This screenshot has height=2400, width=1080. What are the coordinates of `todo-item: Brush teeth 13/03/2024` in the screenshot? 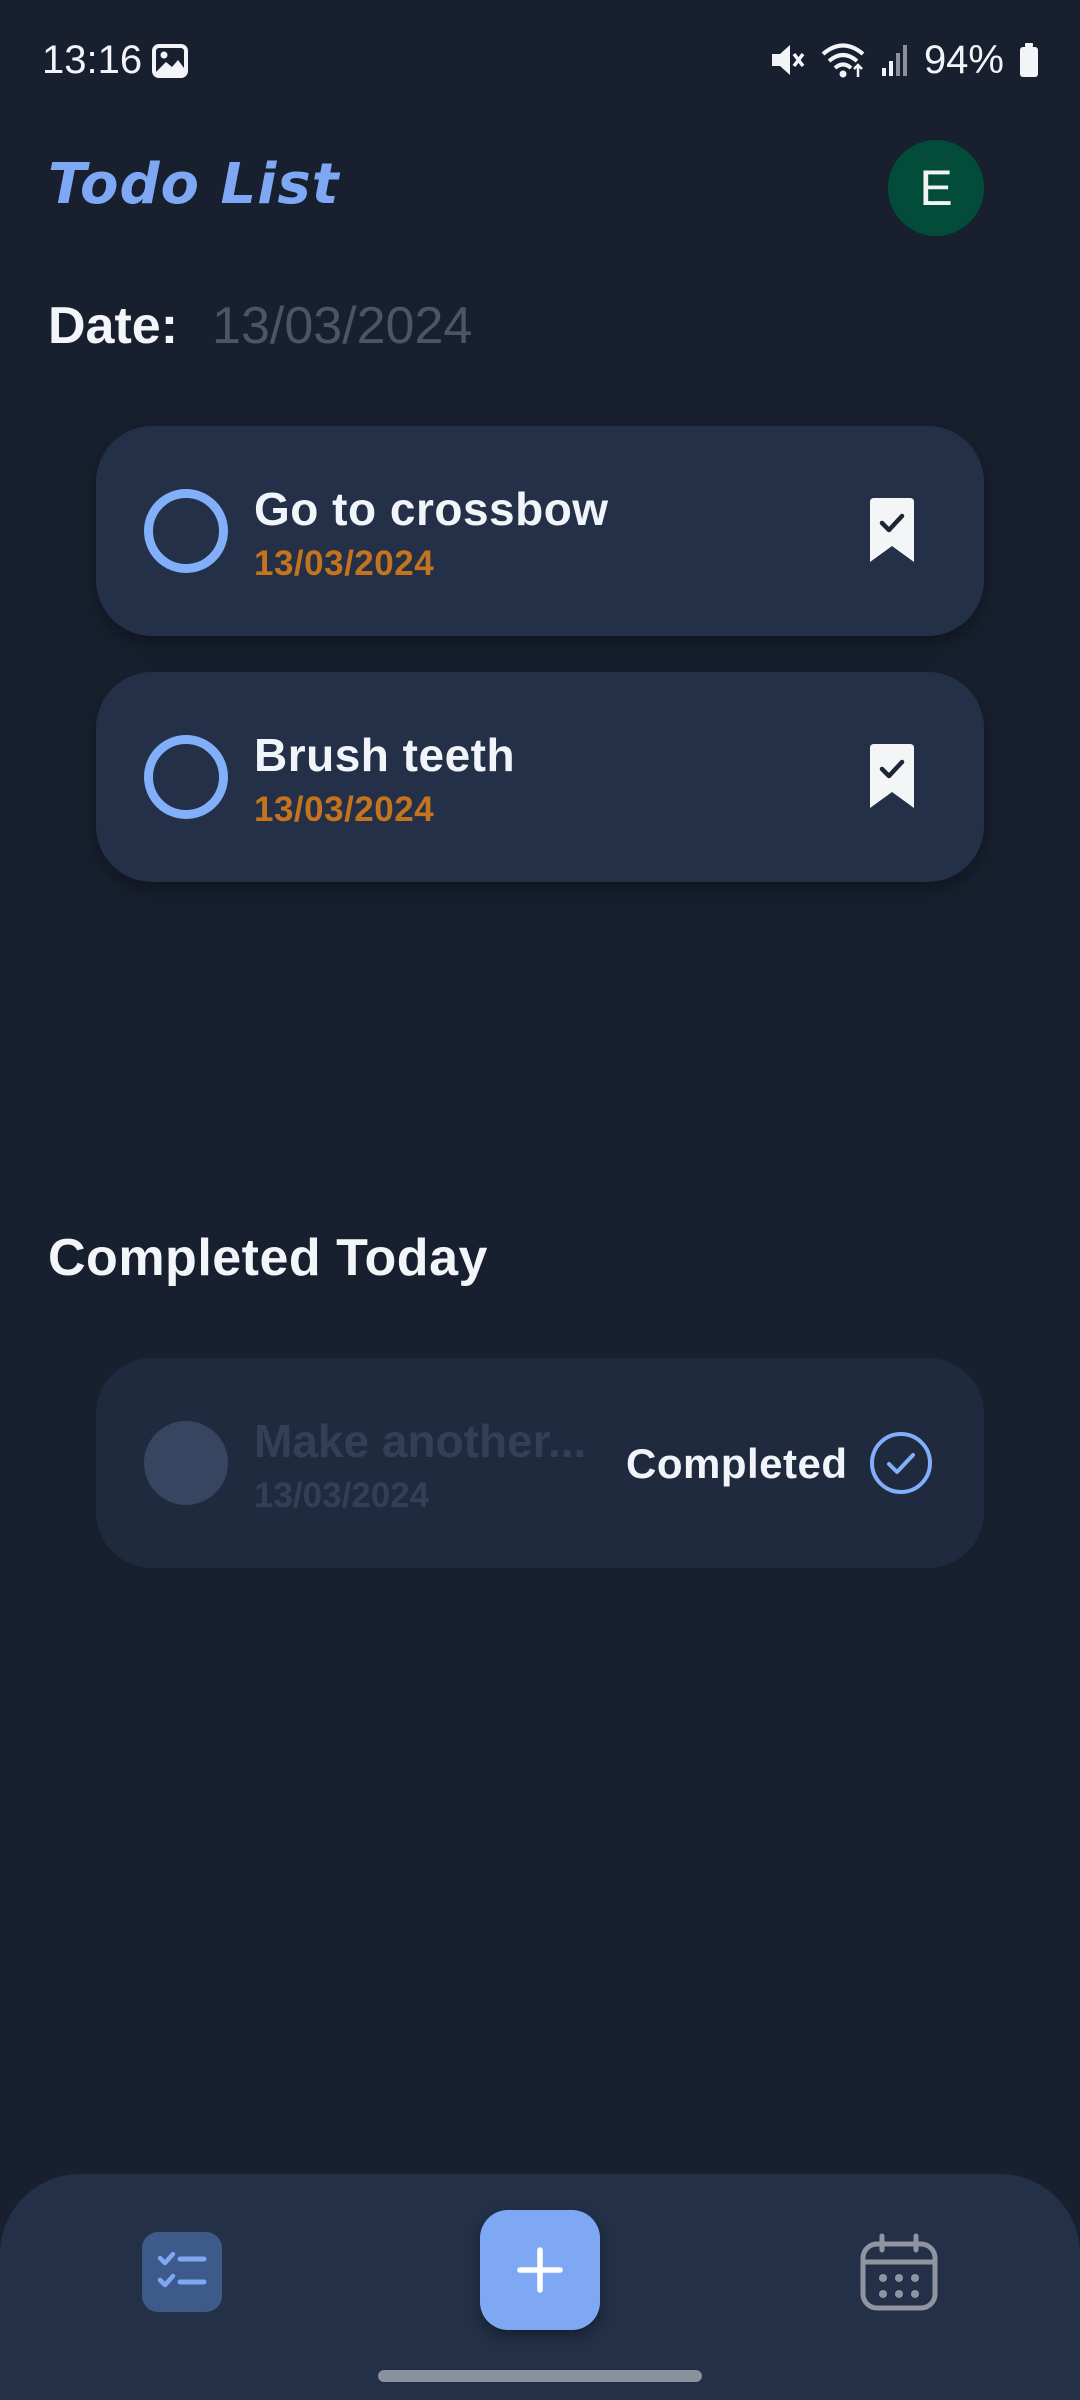 It's located at (540, 777).